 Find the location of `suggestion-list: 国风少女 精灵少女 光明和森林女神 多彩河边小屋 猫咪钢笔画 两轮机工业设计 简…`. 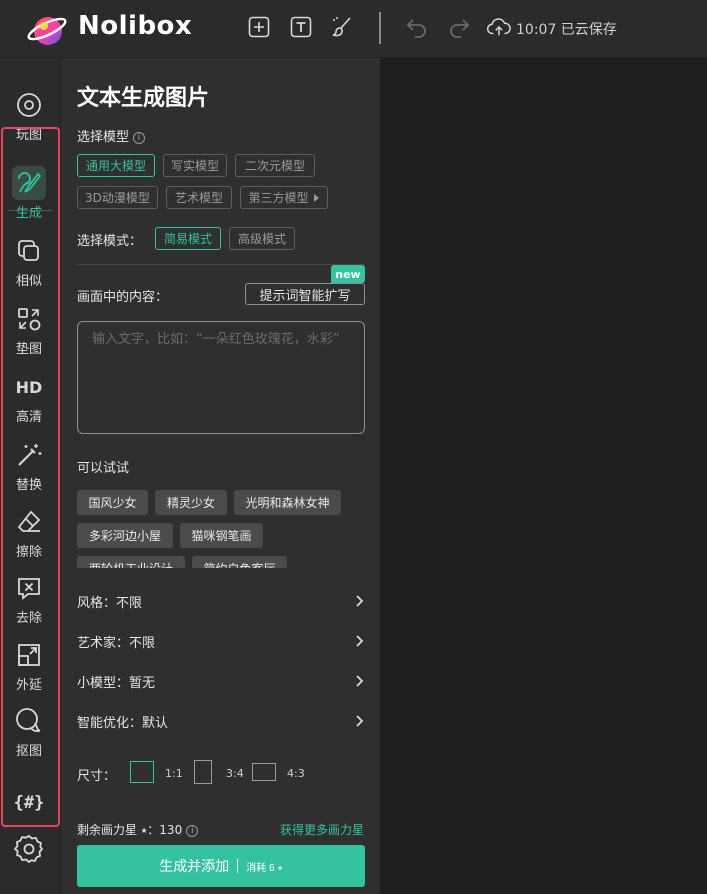

suggestion-list: 国风少女 精灵少女 光明和森林女神 多彩河边小屋 猫咪钢笔画 两轮机工业设计 简… is located at coordinates (222, 528).